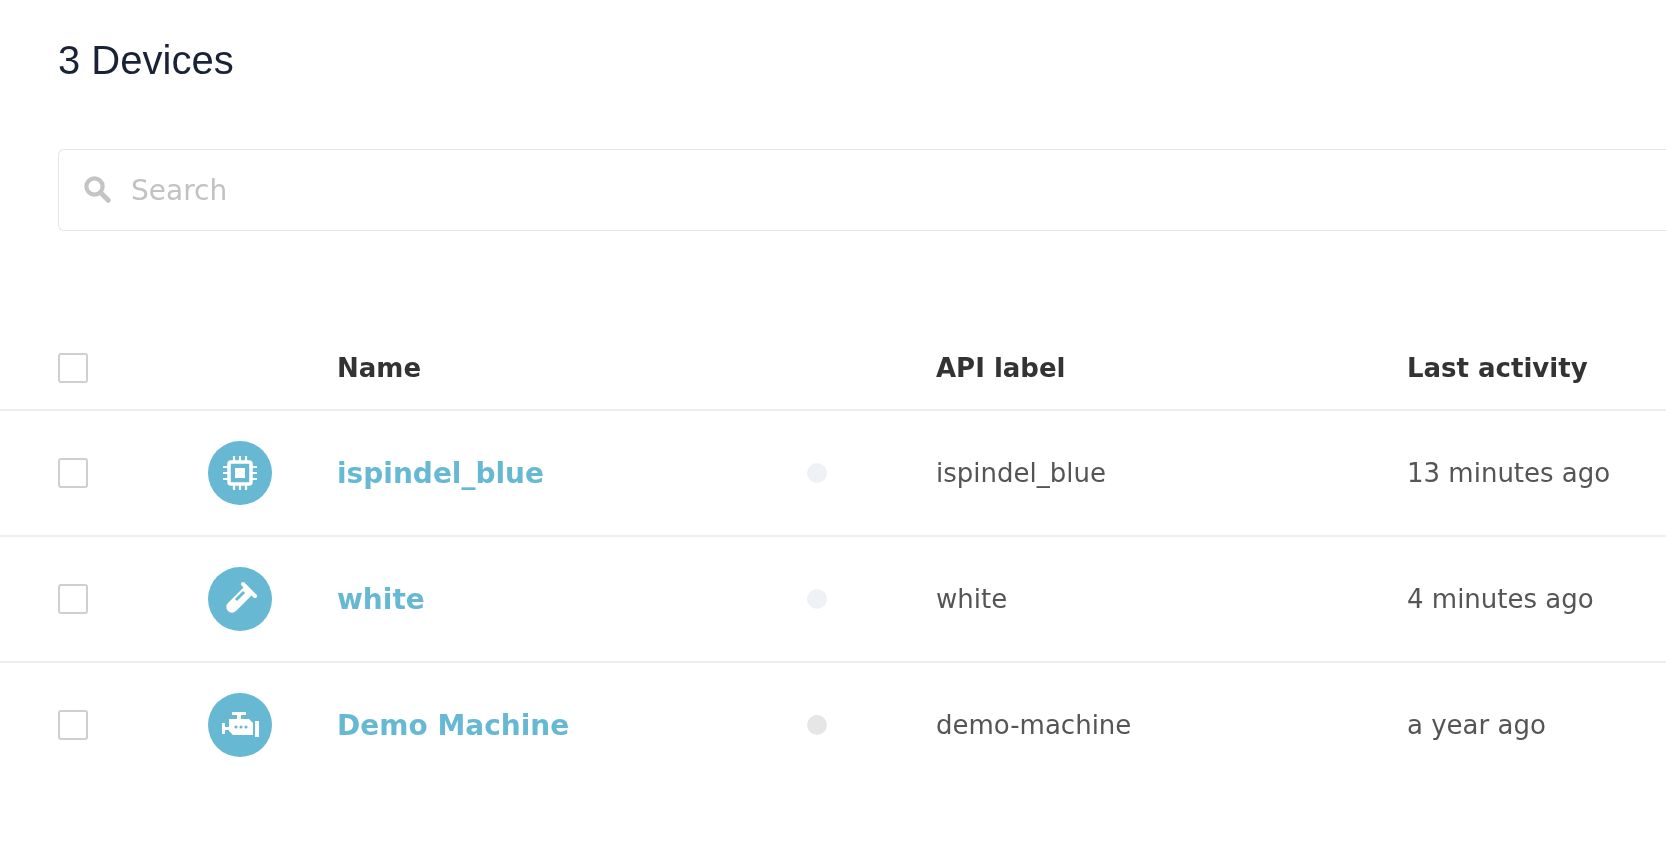 This screenshot has width=1666, height=846. I want to click on table-cell: 13 minutes ago, so click(1509, 473).